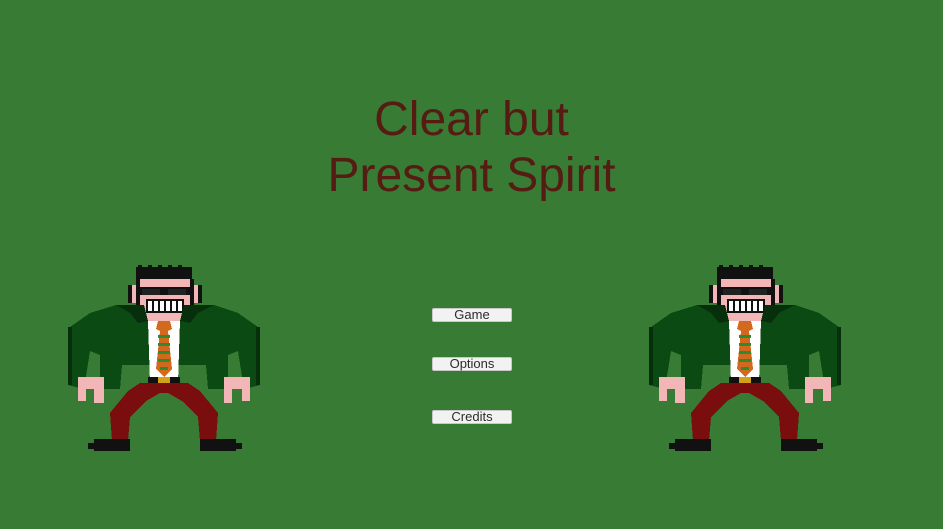  I want to click on spirit-character-left-icon, so click(164, 359).